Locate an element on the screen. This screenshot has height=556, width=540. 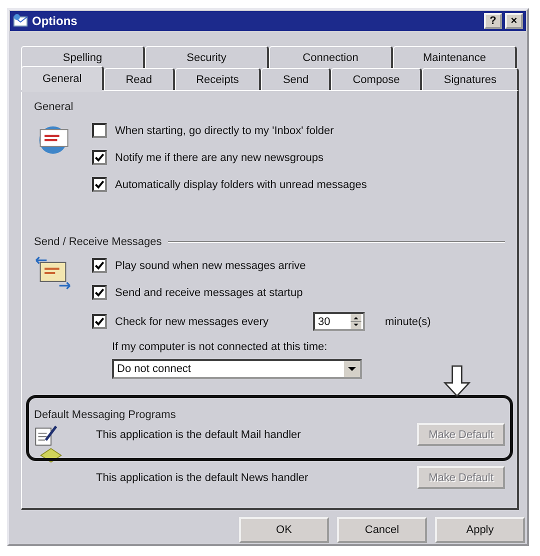
close-button: × is located at coordinates (514, 21).